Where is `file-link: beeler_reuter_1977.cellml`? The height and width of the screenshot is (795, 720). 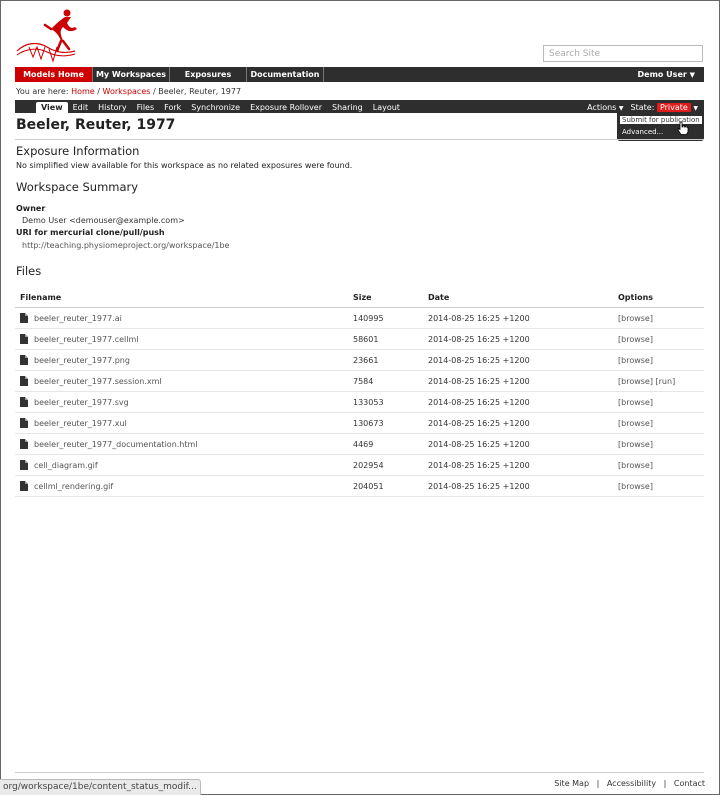
file-link: beeler_reuter_1977.cellml is located at coordinates (86, 339).